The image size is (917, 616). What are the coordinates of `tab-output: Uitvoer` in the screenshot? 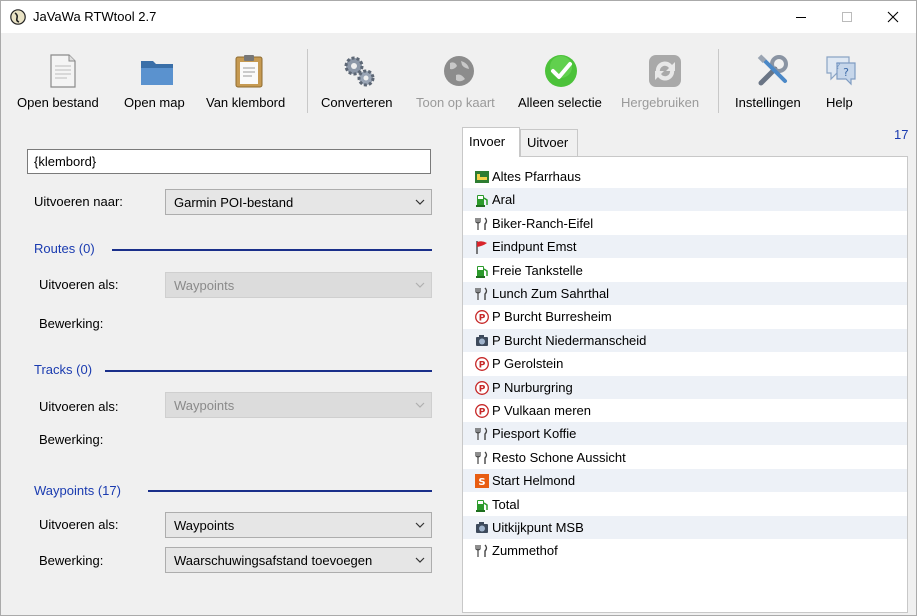 It's located at (549, 142).